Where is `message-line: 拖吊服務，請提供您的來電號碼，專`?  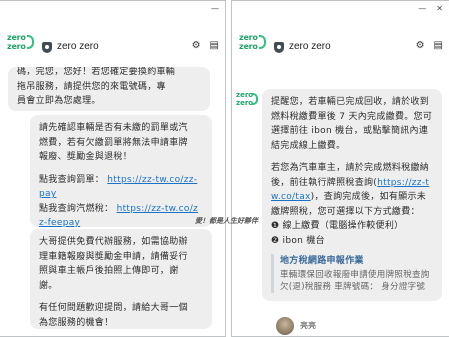
message-line: 拖吊服務，請提供您的來電號碼，專 is located at coordinates (91, 86).